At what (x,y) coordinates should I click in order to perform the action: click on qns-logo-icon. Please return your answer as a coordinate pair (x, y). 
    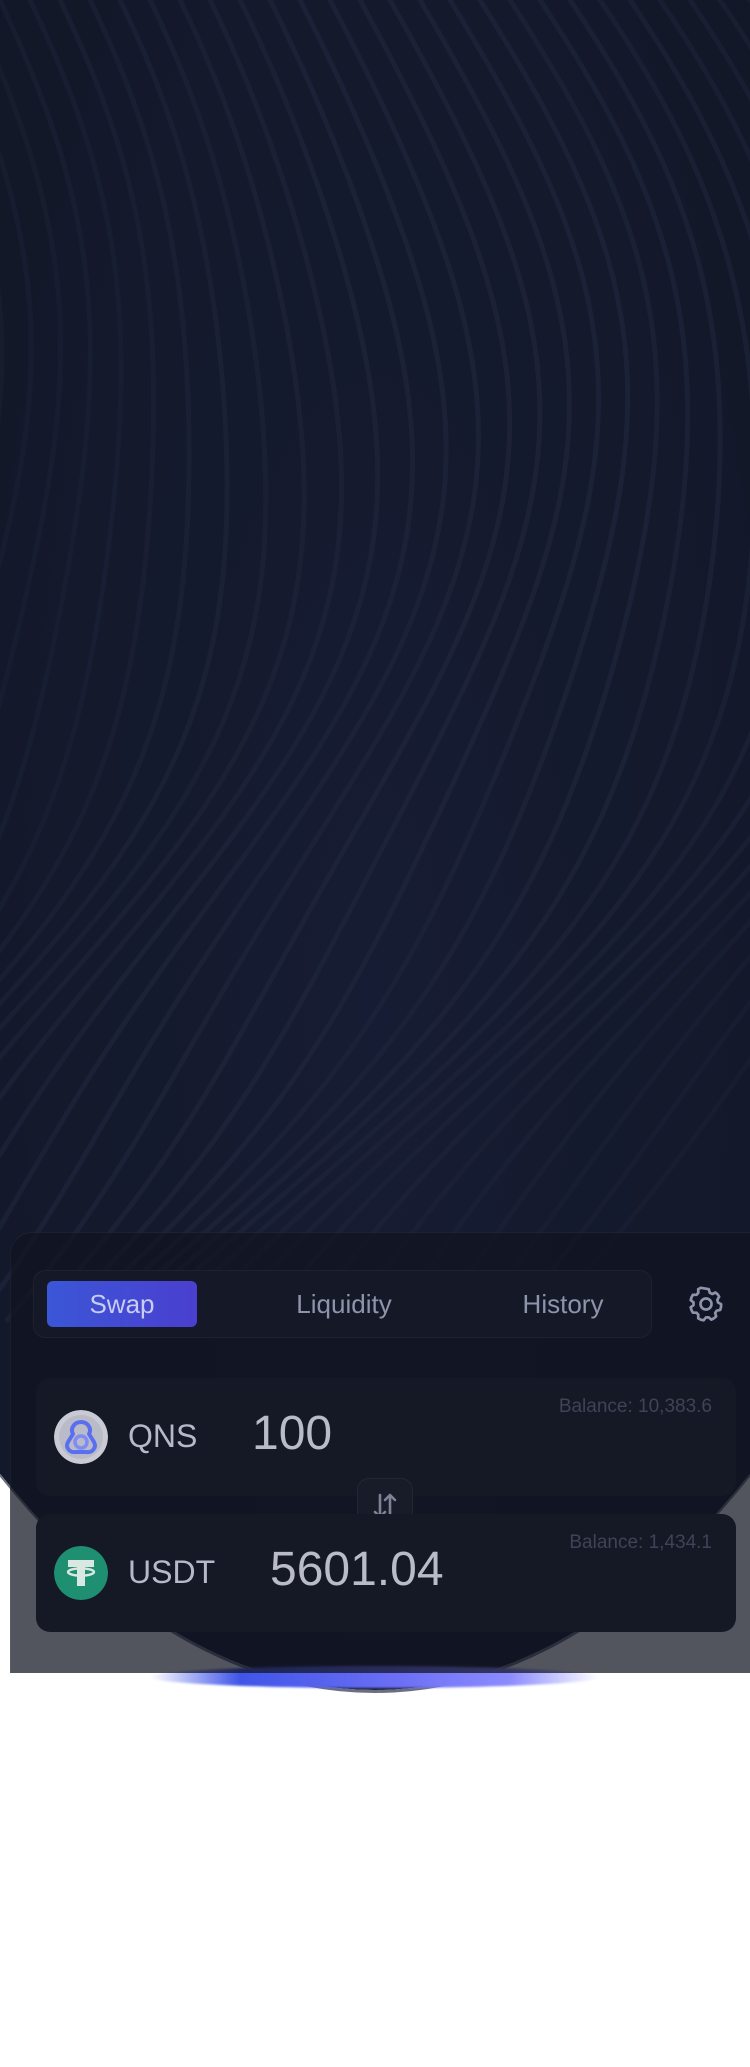
    Looking at the image, I should click on (81, 1437).